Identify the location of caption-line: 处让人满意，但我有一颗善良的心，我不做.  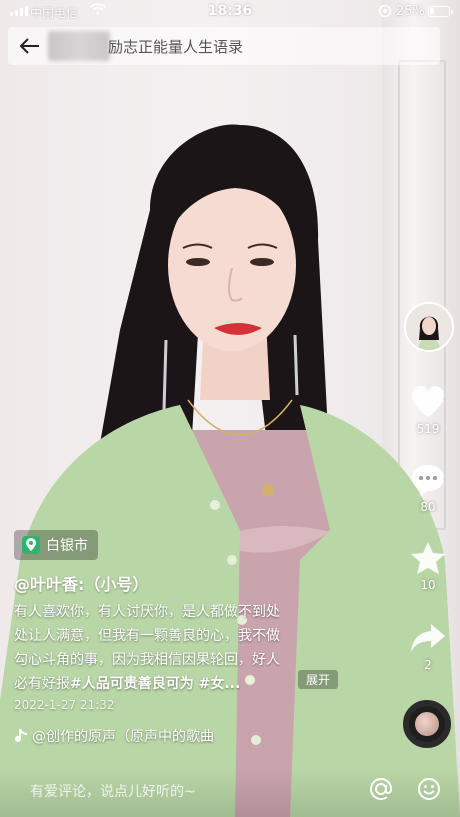
(147, 636).